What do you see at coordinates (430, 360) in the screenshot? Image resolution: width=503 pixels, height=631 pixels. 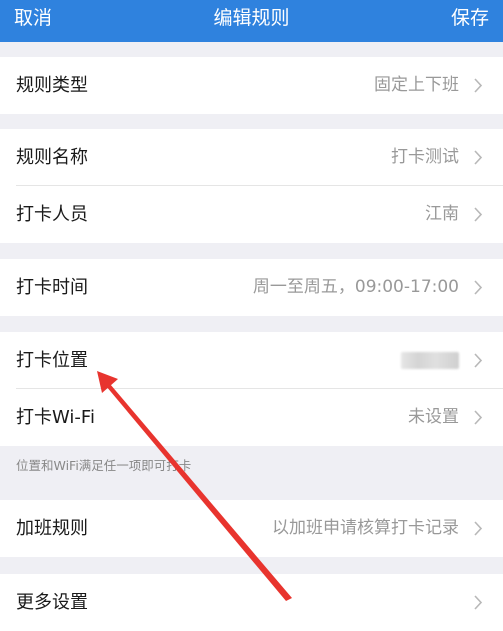 I see `blurred-location-value` at bounding box center [430, 360].